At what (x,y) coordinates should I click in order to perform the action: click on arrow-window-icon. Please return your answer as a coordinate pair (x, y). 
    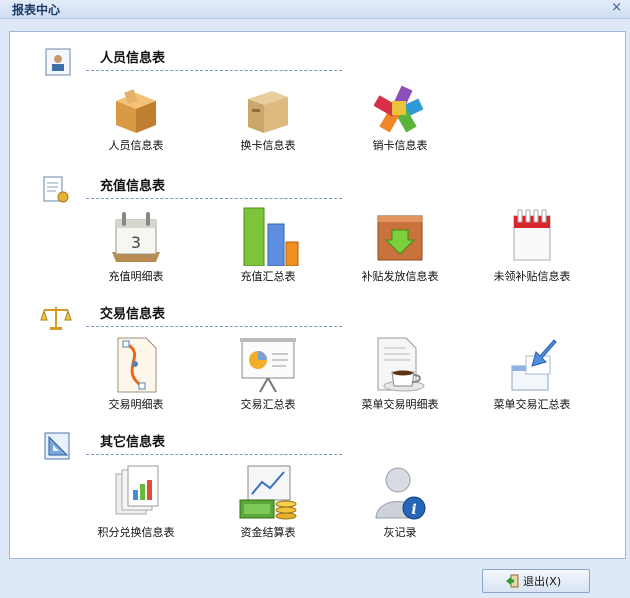
    Looking at the image, I should click on (534, 365).